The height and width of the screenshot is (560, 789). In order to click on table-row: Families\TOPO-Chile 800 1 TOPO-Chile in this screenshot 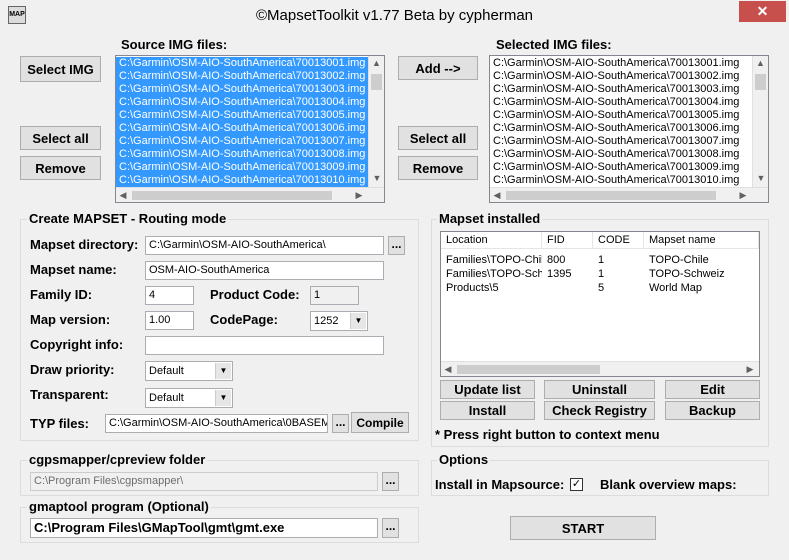, I will do `click(600, 260)`.